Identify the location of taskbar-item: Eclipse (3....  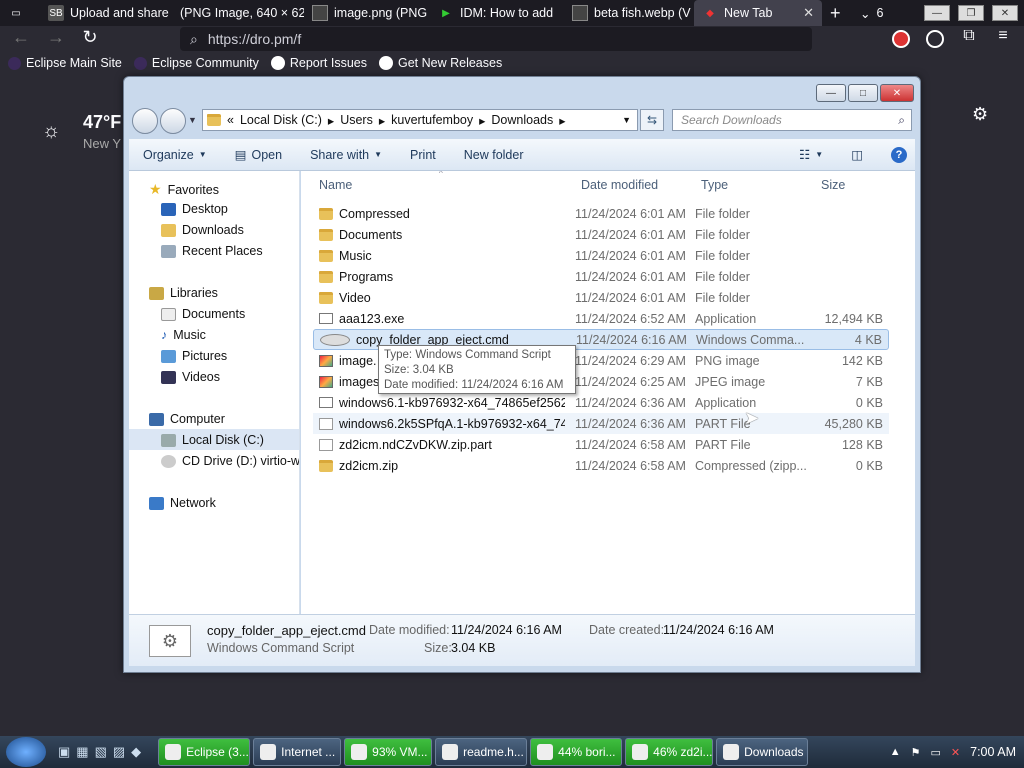
(204, 752).